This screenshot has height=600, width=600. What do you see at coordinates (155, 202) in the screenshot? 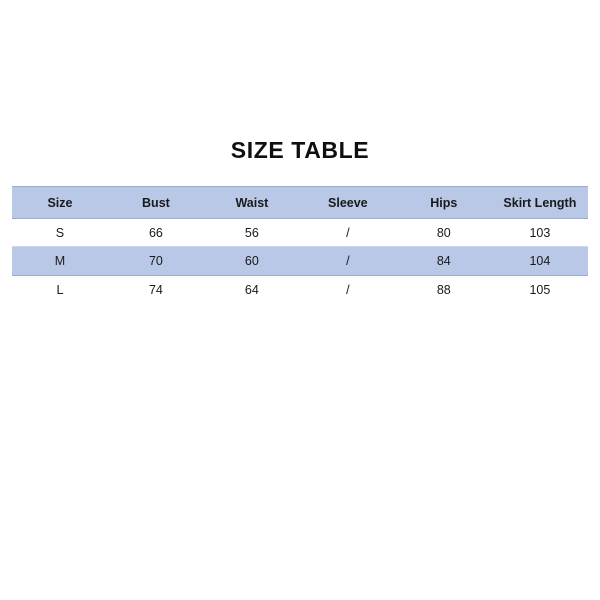
I see `column-header-bust: Bust` at bounding box center [155, 202].